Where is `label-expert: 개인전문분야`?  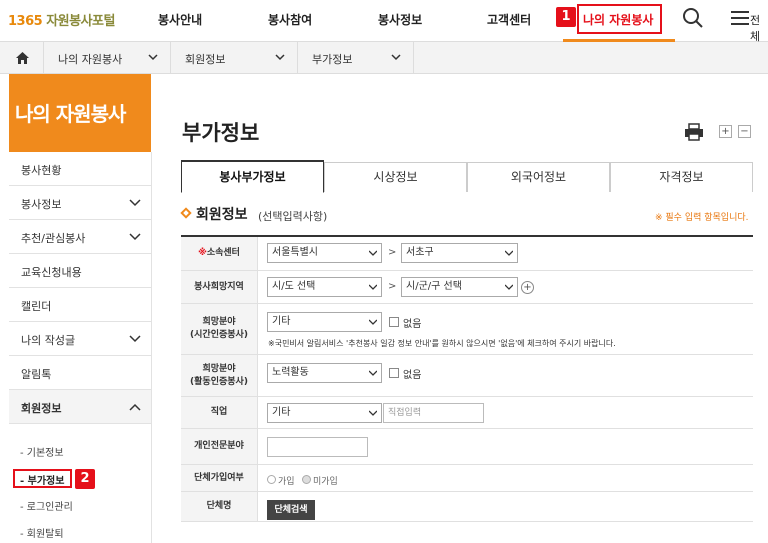 label-expert: 개인전문분야 is located at coordinates (219, 447).